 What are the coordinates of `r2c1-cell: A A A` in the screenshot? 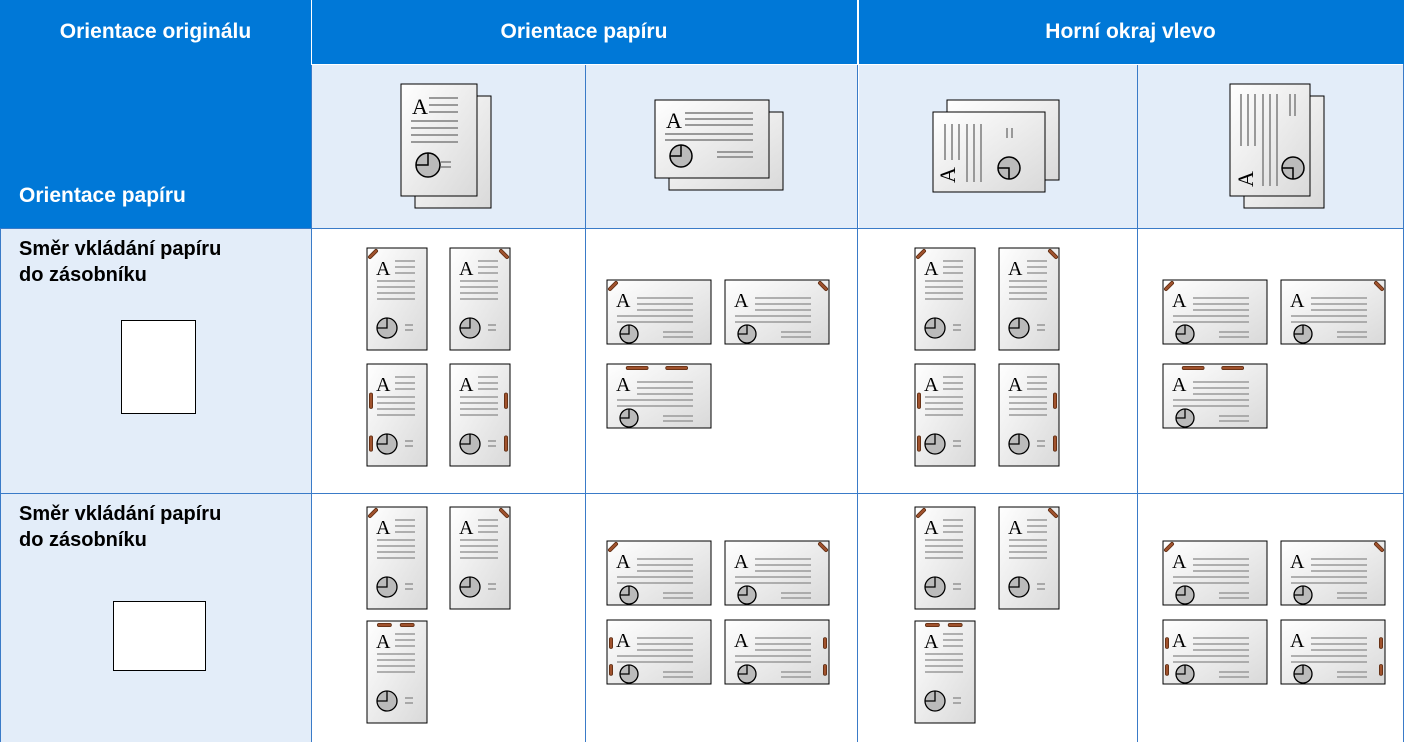 It's located at (448, 617).